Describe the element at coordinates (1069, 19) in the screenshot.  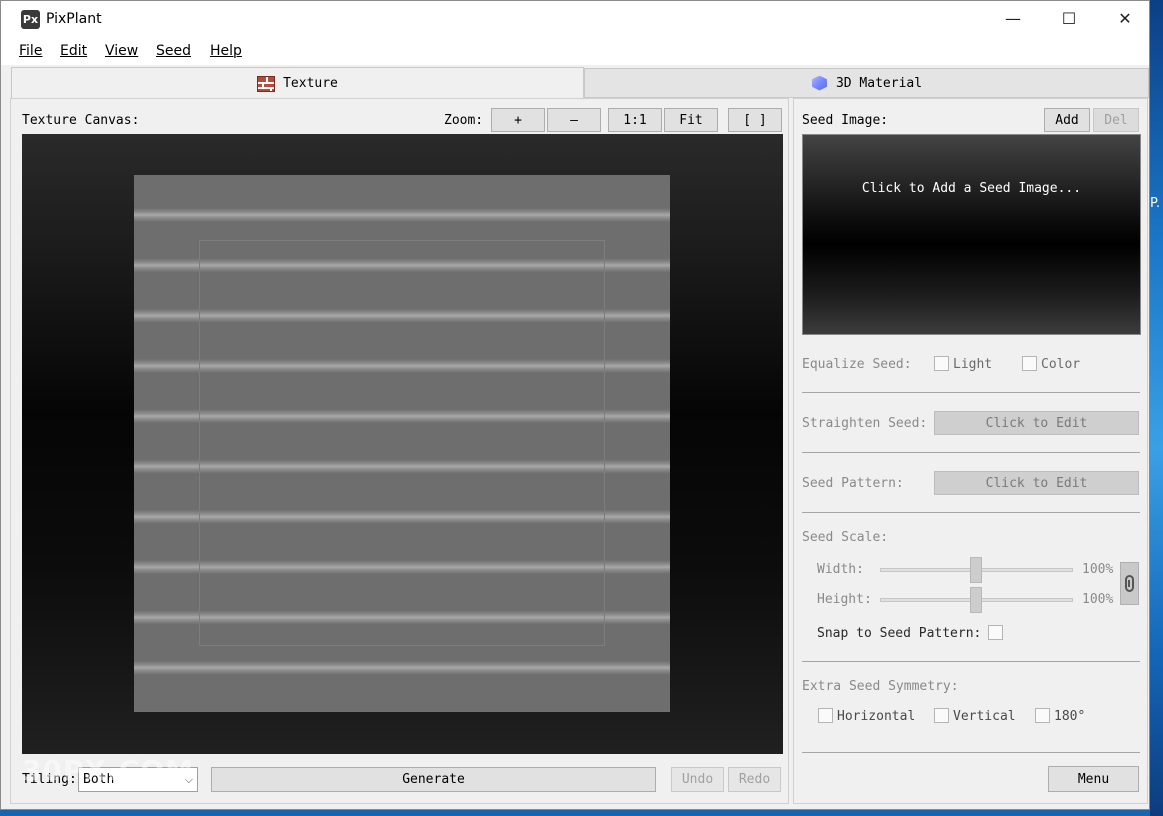
I see `maximize-button: ☐` at that location.